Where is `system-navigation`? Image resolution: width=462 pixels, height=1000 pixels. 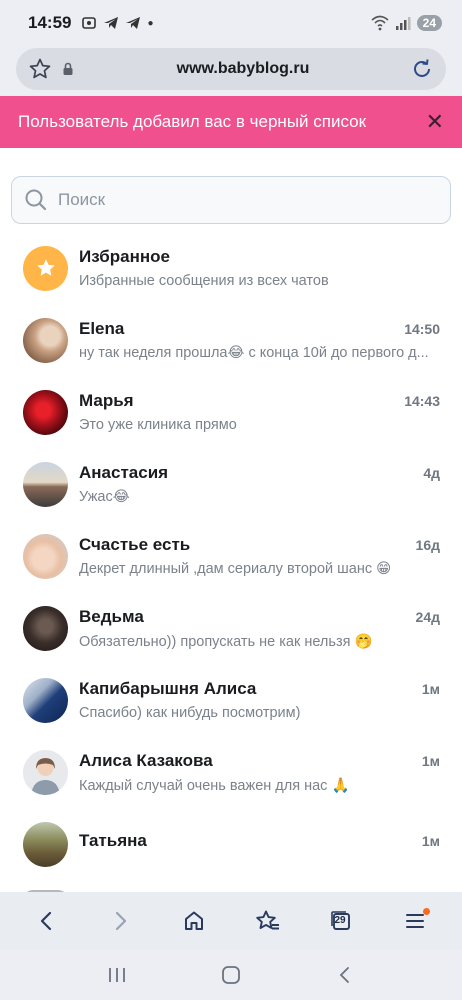
system-navigation is located at coordinates (231, 975).